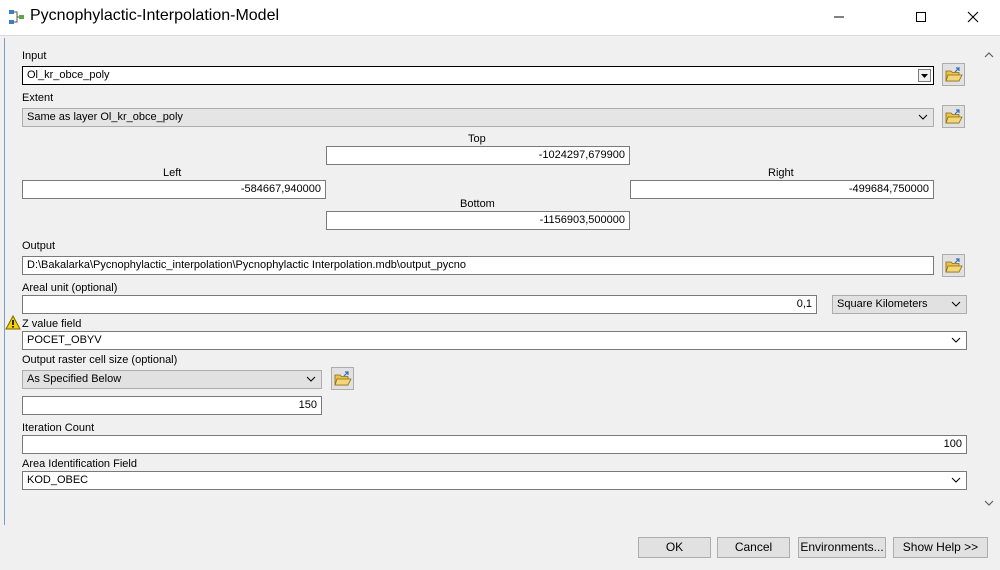  What do you see at coordinates (74, 379) in the screenshot?
I see `cell-size-select-value: As Specified Below` at bounding box center [74, 379].